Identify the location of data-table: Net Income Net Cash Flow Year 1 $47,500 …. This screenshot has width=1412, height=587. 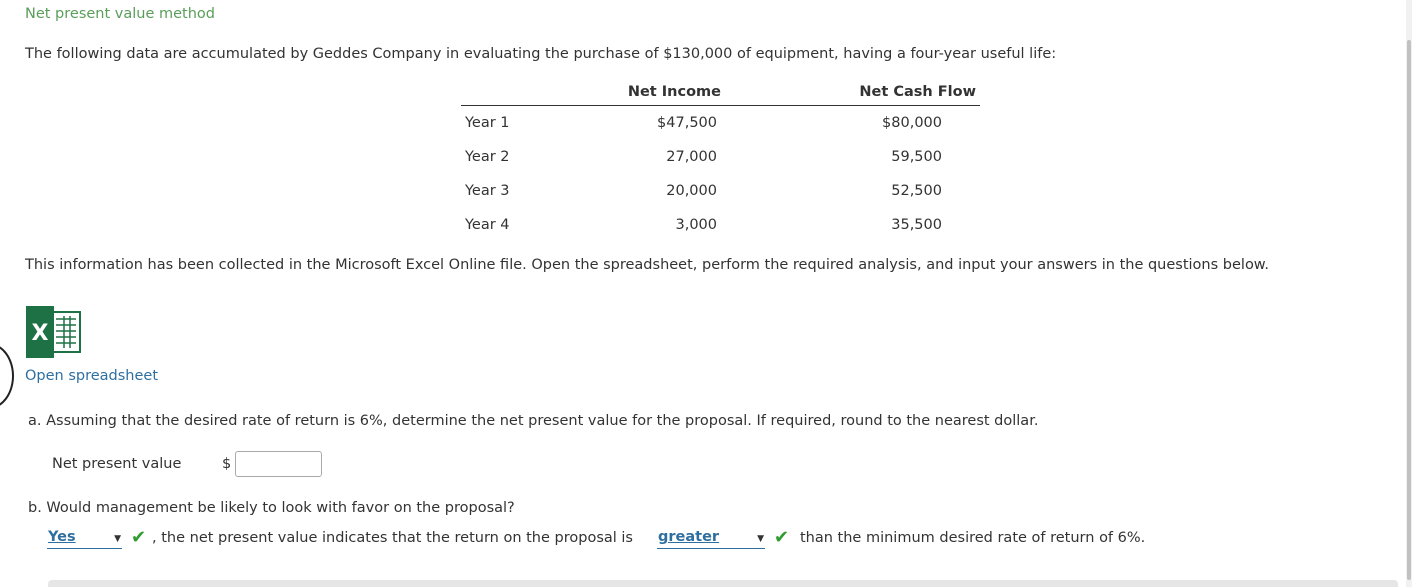
(720, 160).